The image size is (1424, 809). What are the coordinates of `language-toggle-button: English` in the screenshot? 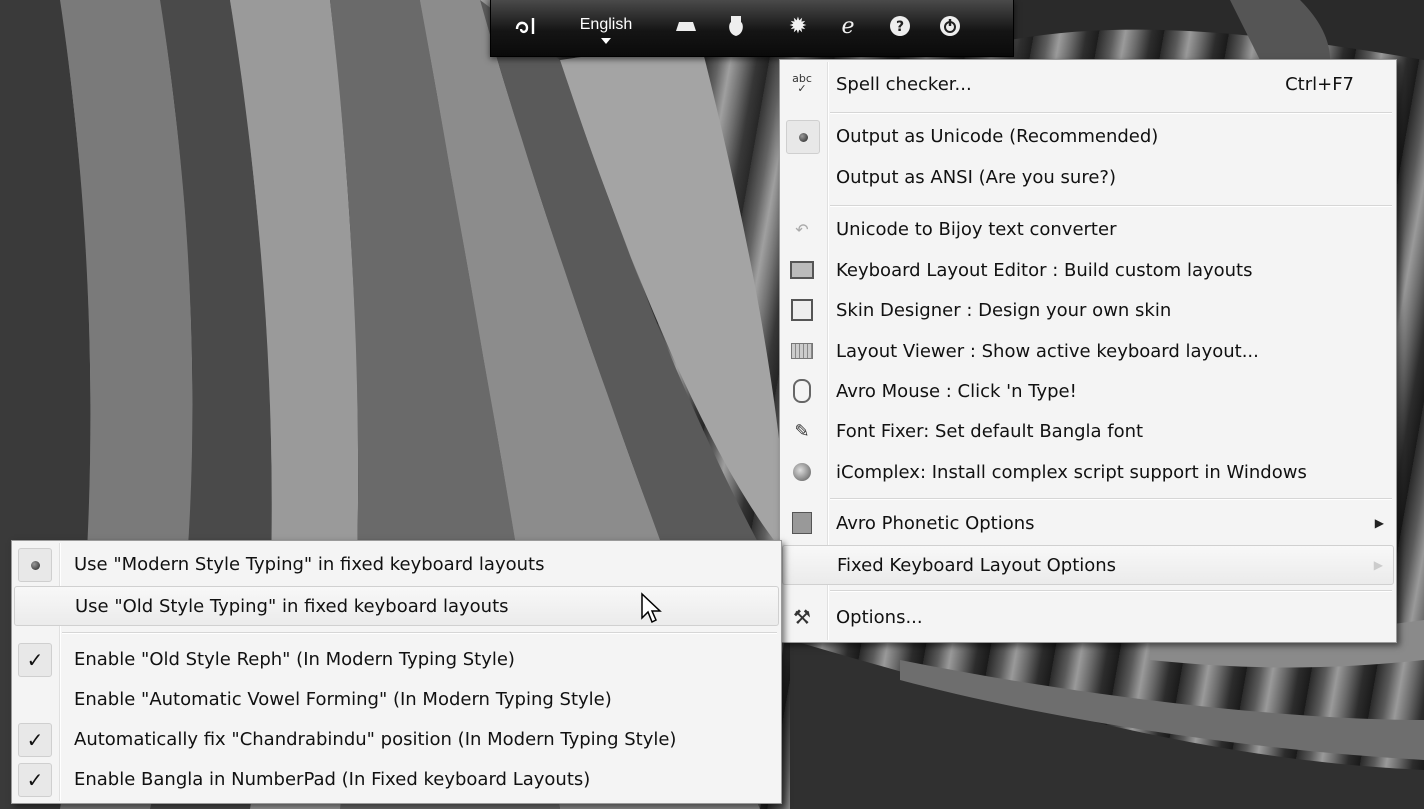 It's located at (606, 30).